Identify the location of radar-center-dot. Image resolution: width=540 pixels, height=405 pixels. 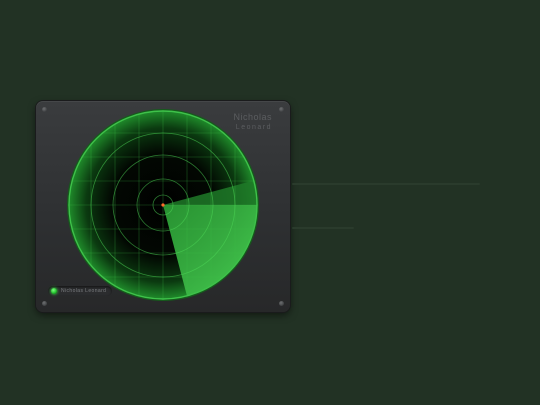
(163, 205).